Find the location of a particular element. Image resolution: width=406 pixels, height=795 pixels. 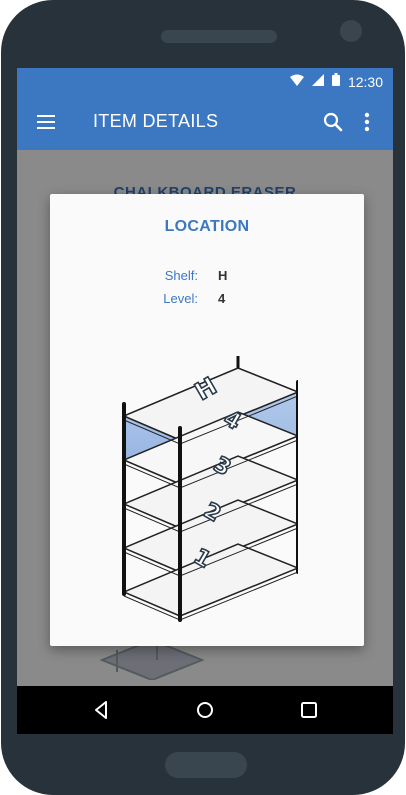

shelving-unit-illustration: H 4 3 2 1 is located at coordinates (210, 489).